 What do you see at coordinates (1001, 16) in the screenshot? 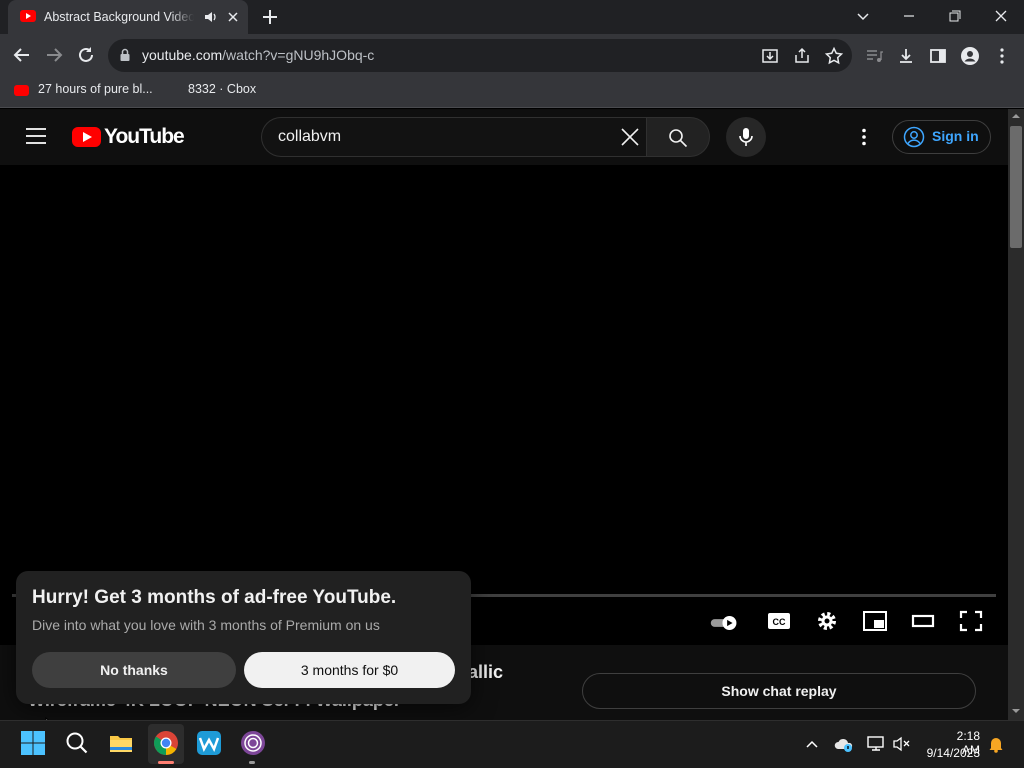
I see `close-window-icon` at bounding box center [1001, 16].